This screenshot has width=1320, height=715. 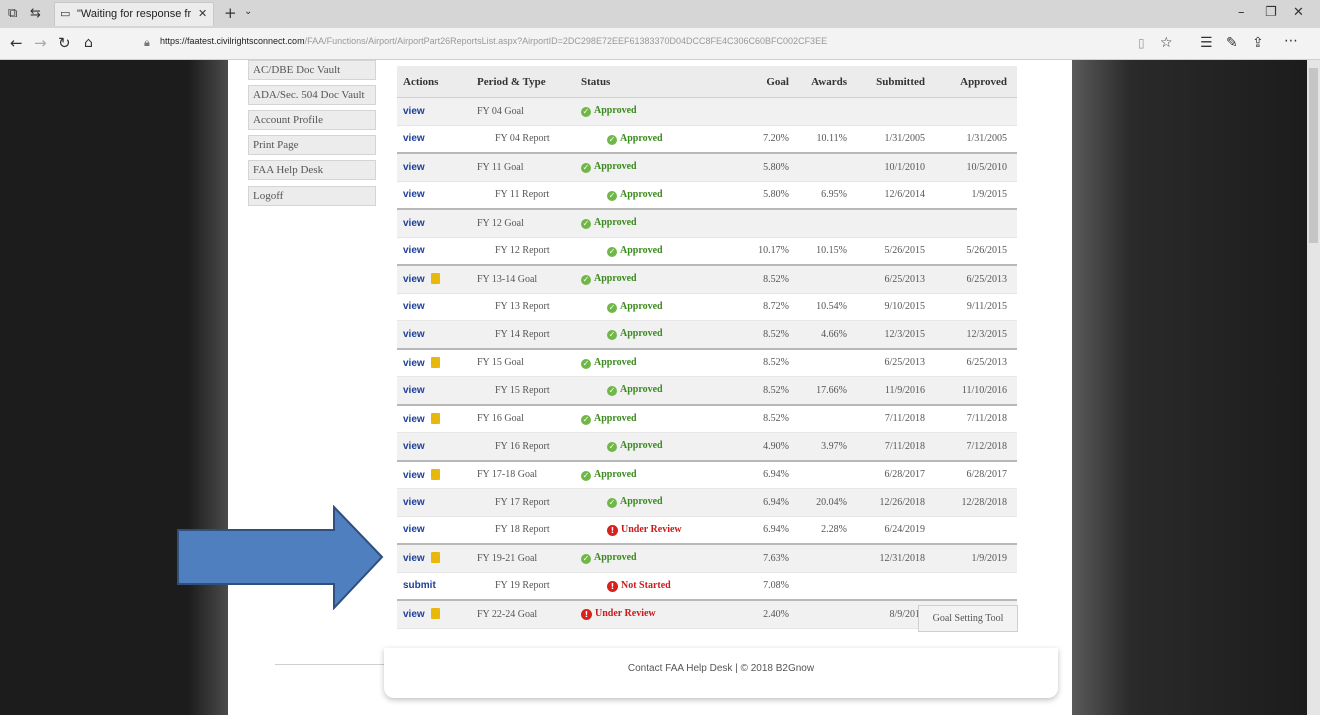 I want to click on side-menu-item: Account Profile, so click(x=312, y=120).